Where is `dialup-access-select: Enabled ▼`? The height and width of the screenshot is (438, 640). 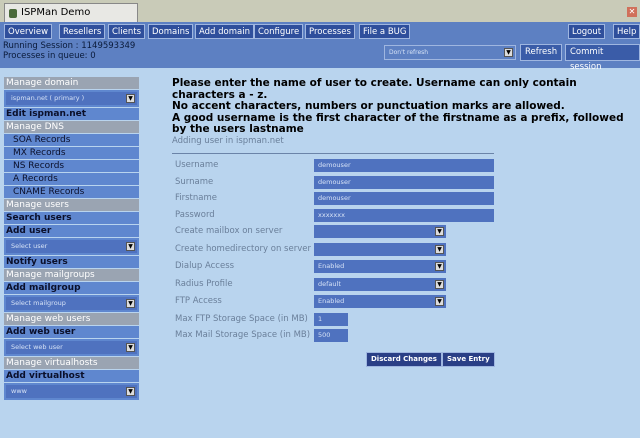
dialup-access-select: Enabled ▼ is located at coordinates (380, 266).